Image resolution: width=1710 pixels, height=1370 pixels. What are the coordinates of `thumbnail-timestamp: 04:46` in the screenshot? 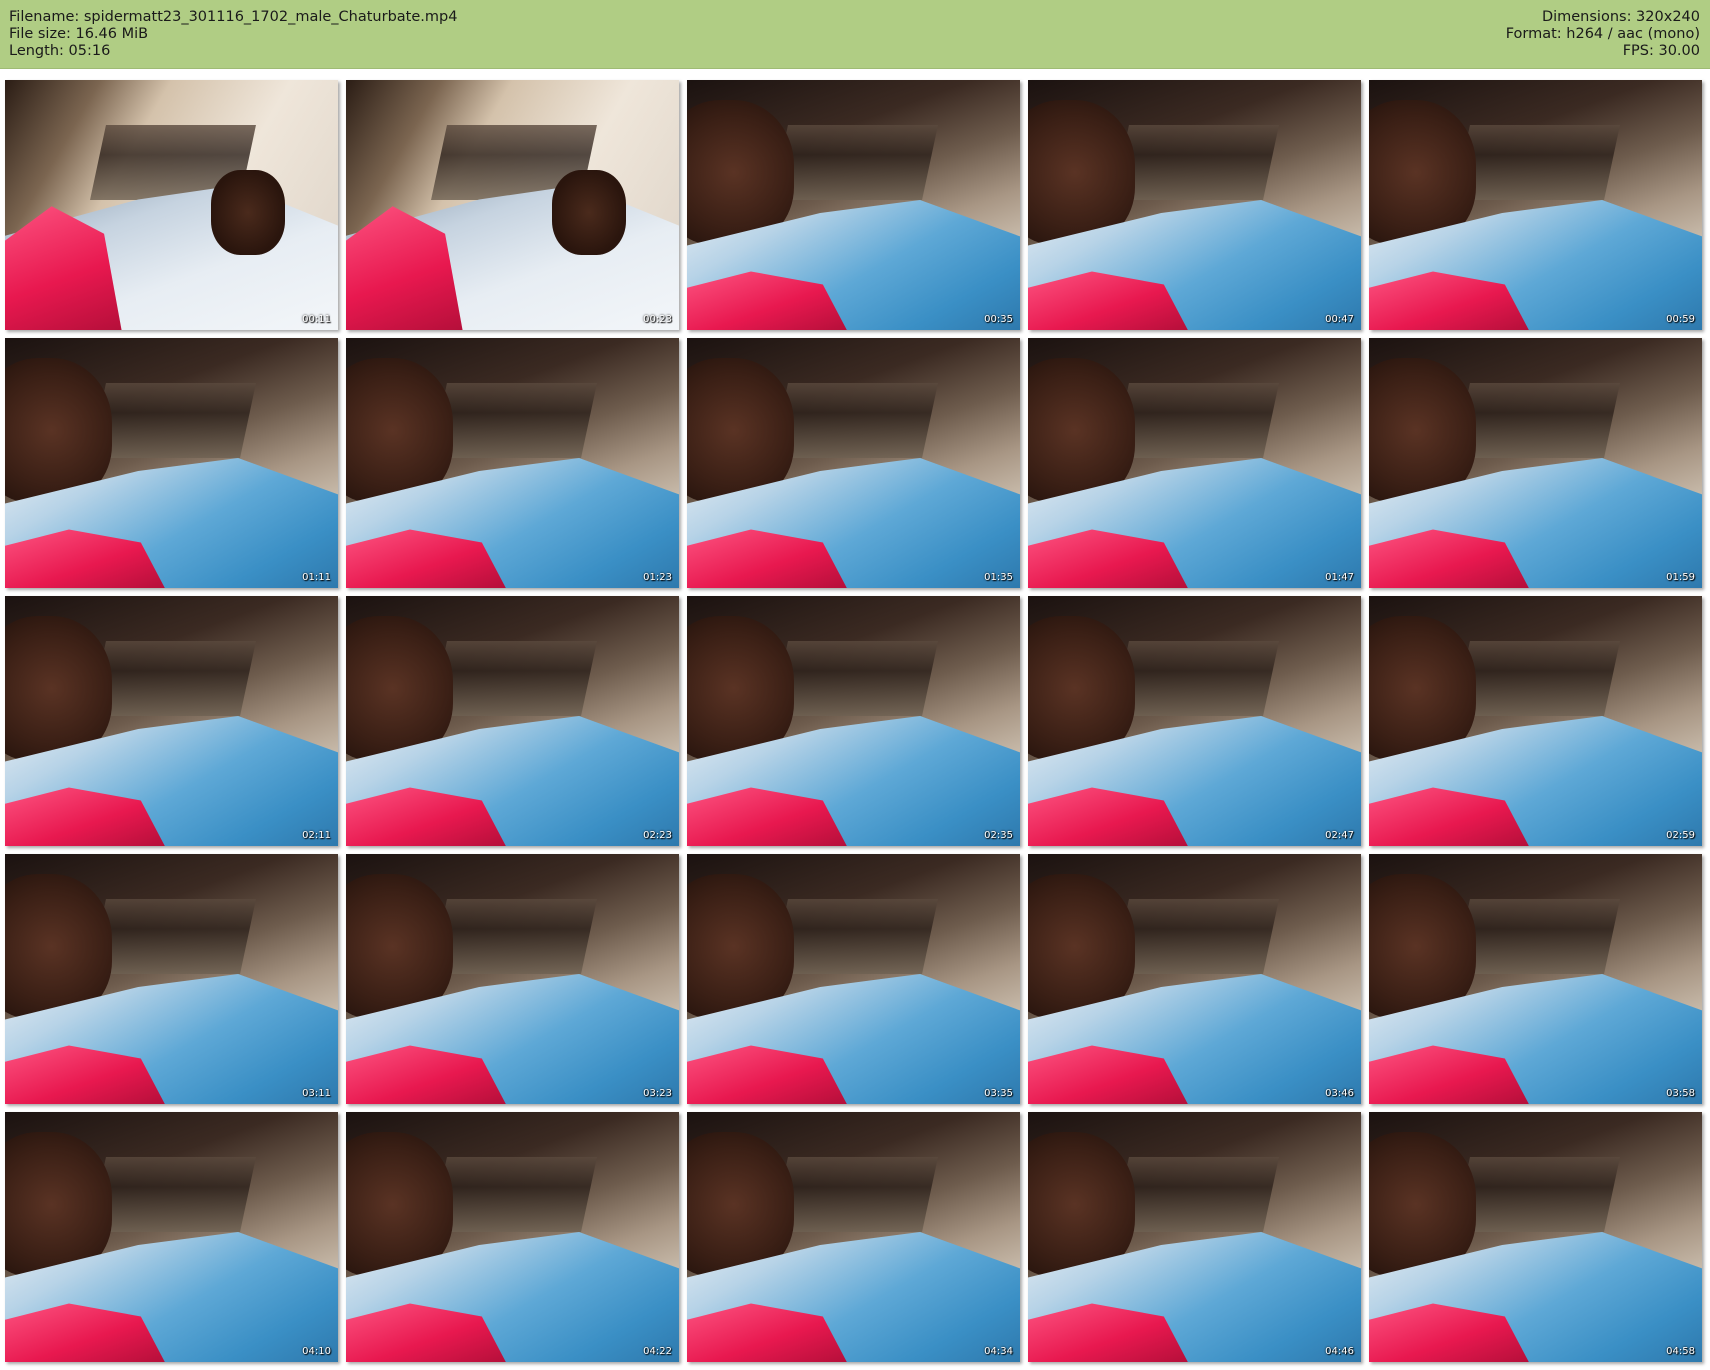 It's located at (1339, 1351).